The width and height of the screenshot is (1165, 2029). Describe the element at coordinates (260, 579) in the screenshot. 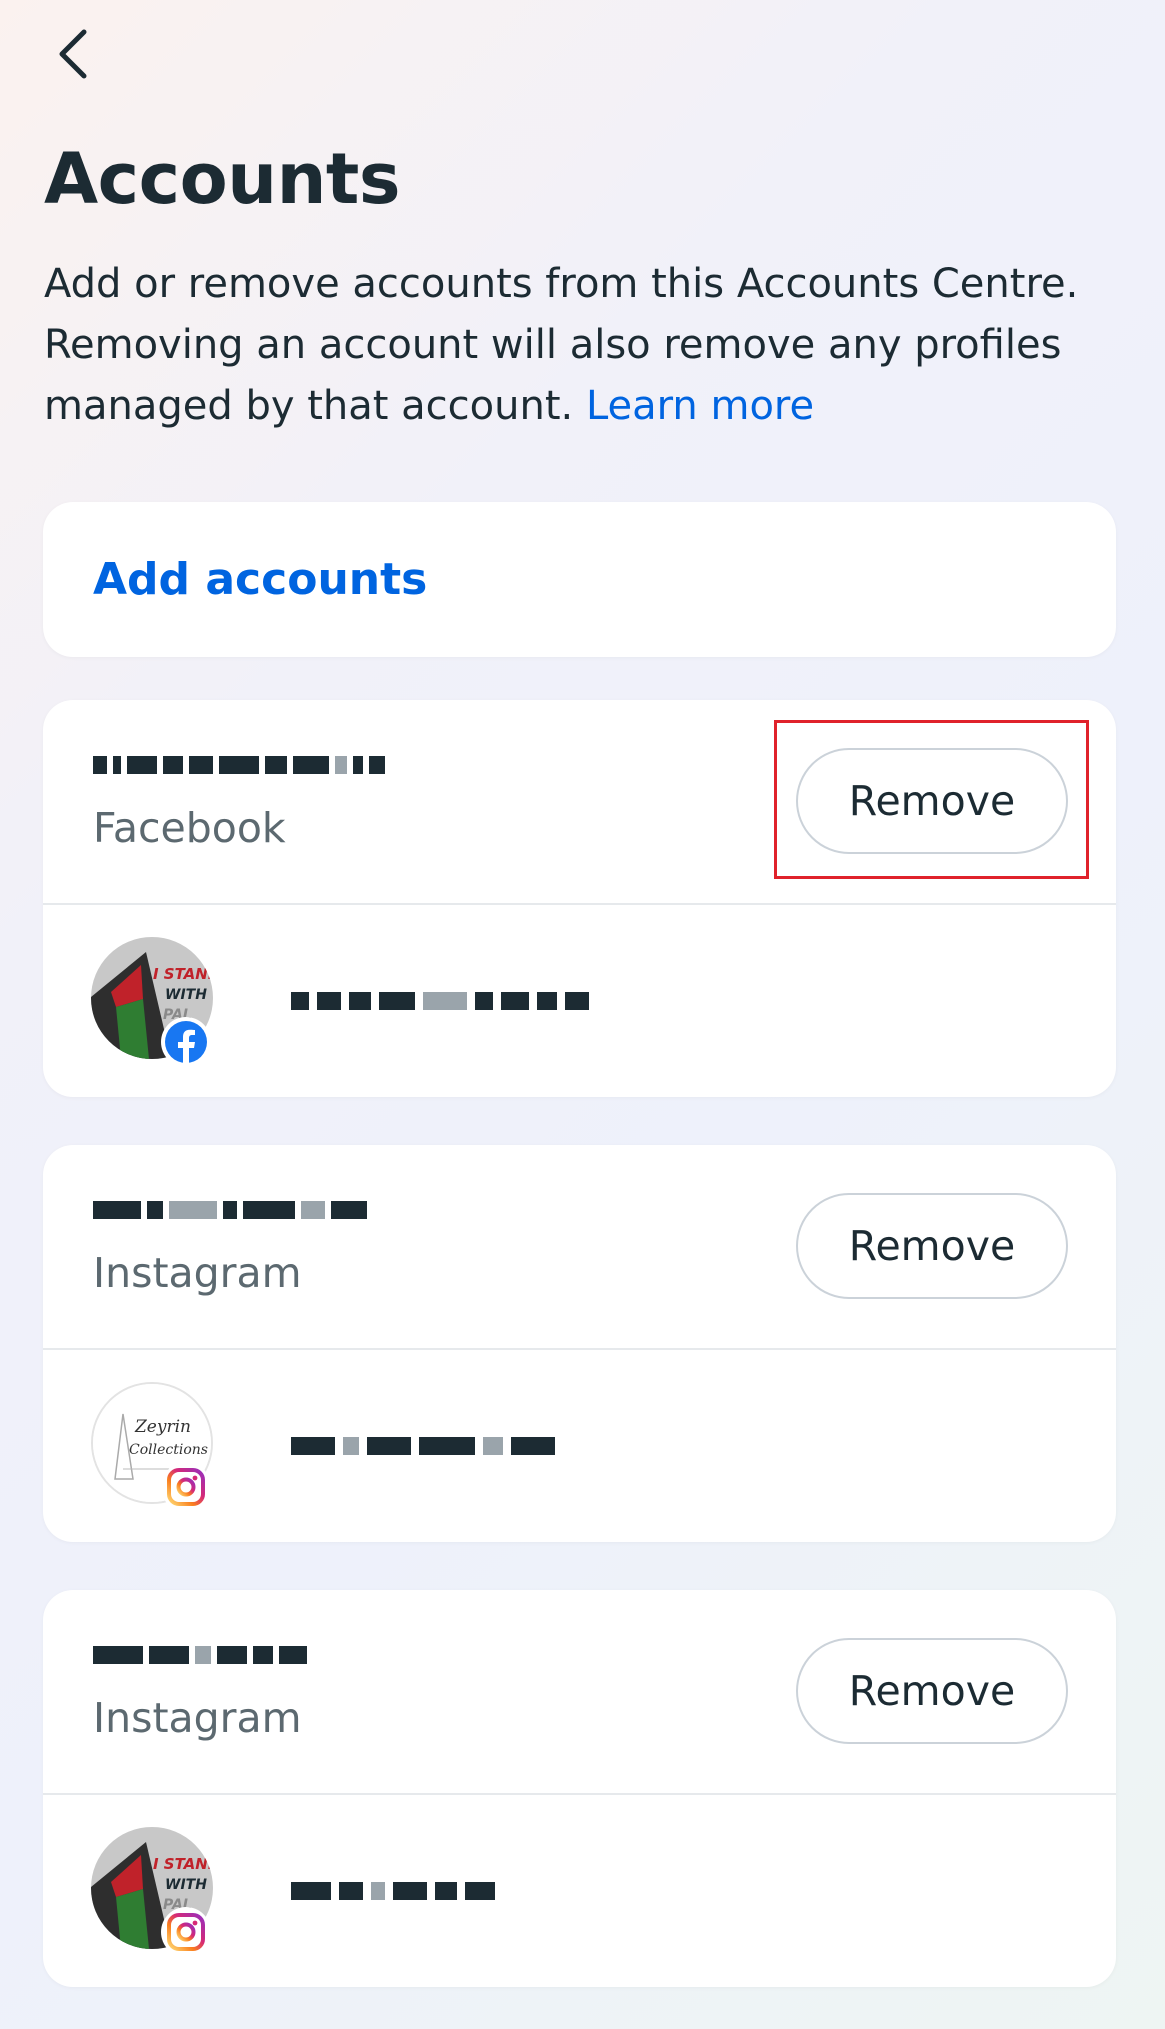

I see `add-accounts-link: Add accounts` at that location.